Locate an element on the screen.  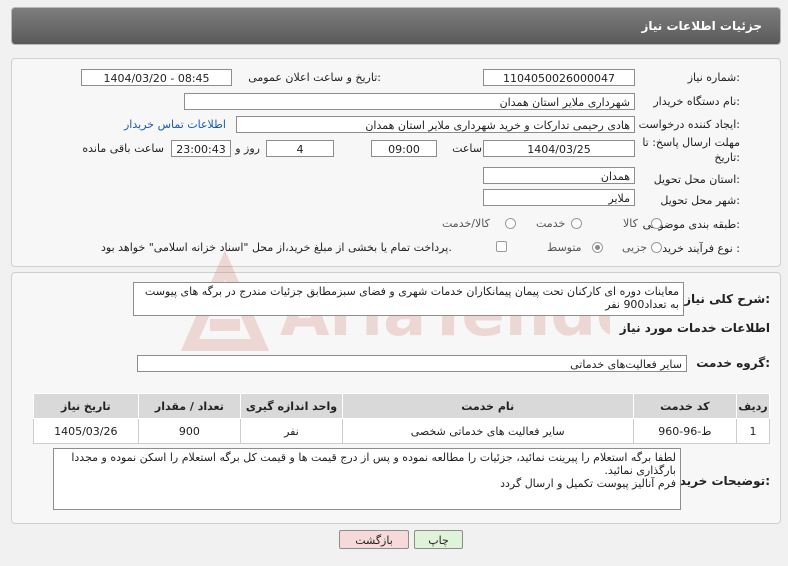
buyer-org-label: نام دستگاه خریدار: is located at coordinates (696, 101).